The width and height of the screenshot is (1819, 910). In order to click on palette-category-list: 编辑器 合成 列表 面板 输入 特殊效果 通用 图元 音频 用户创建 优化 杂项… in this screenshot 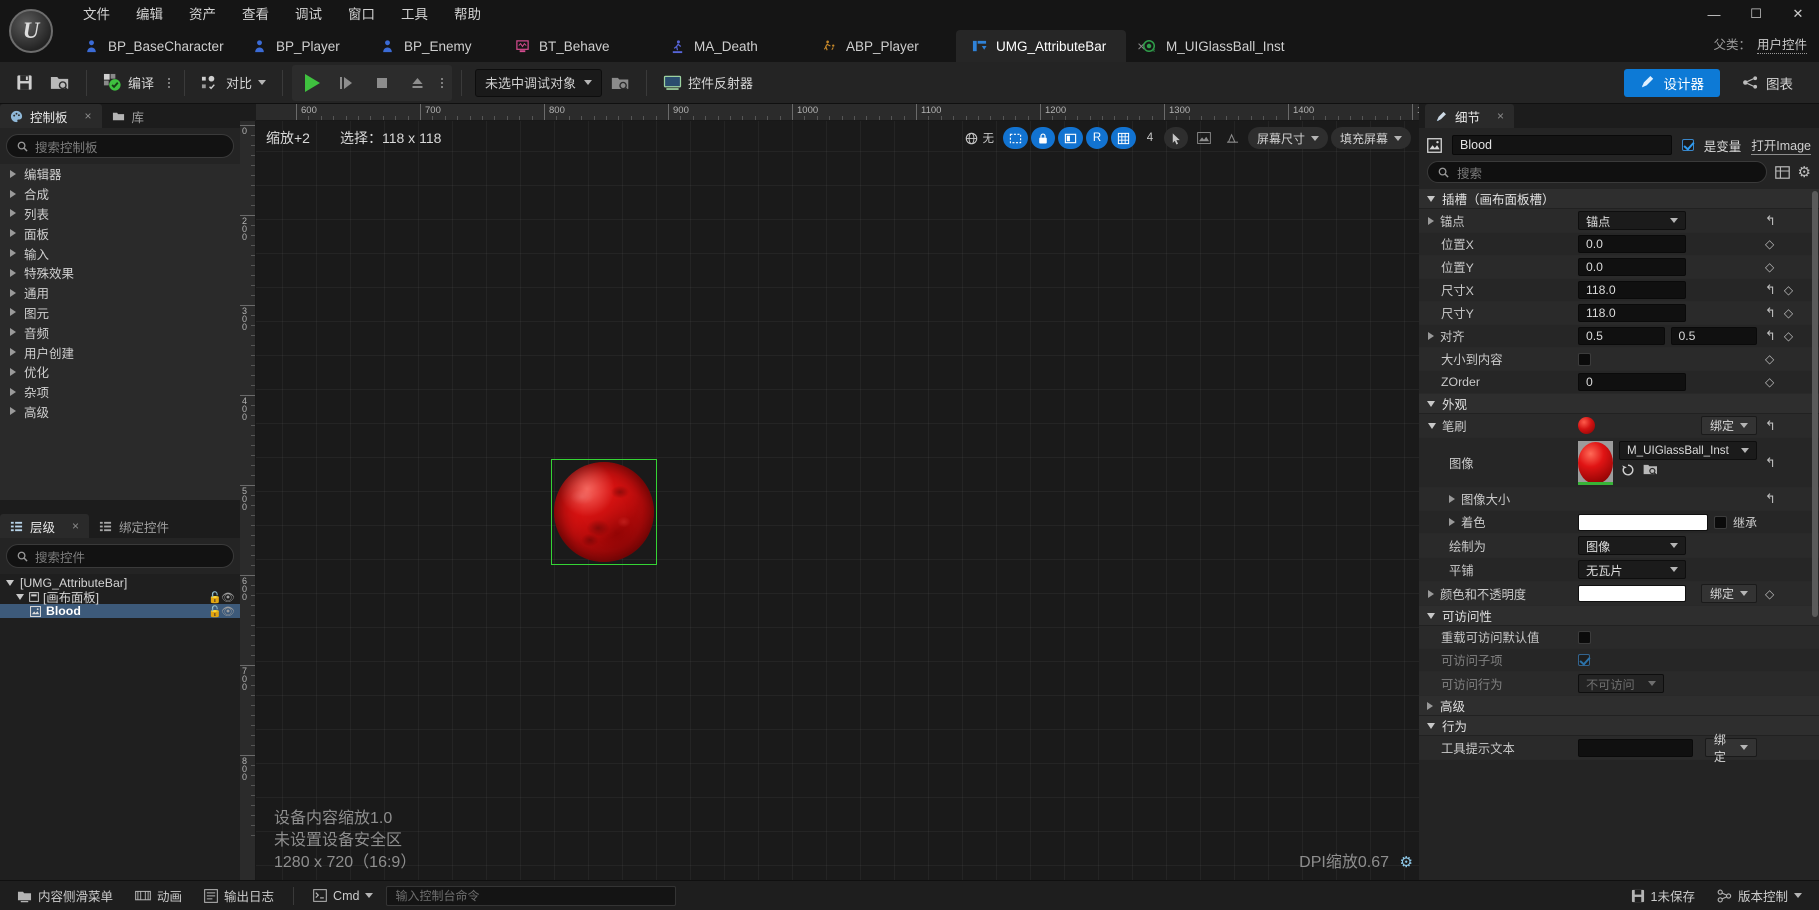, I will do `click(120, 332)`.